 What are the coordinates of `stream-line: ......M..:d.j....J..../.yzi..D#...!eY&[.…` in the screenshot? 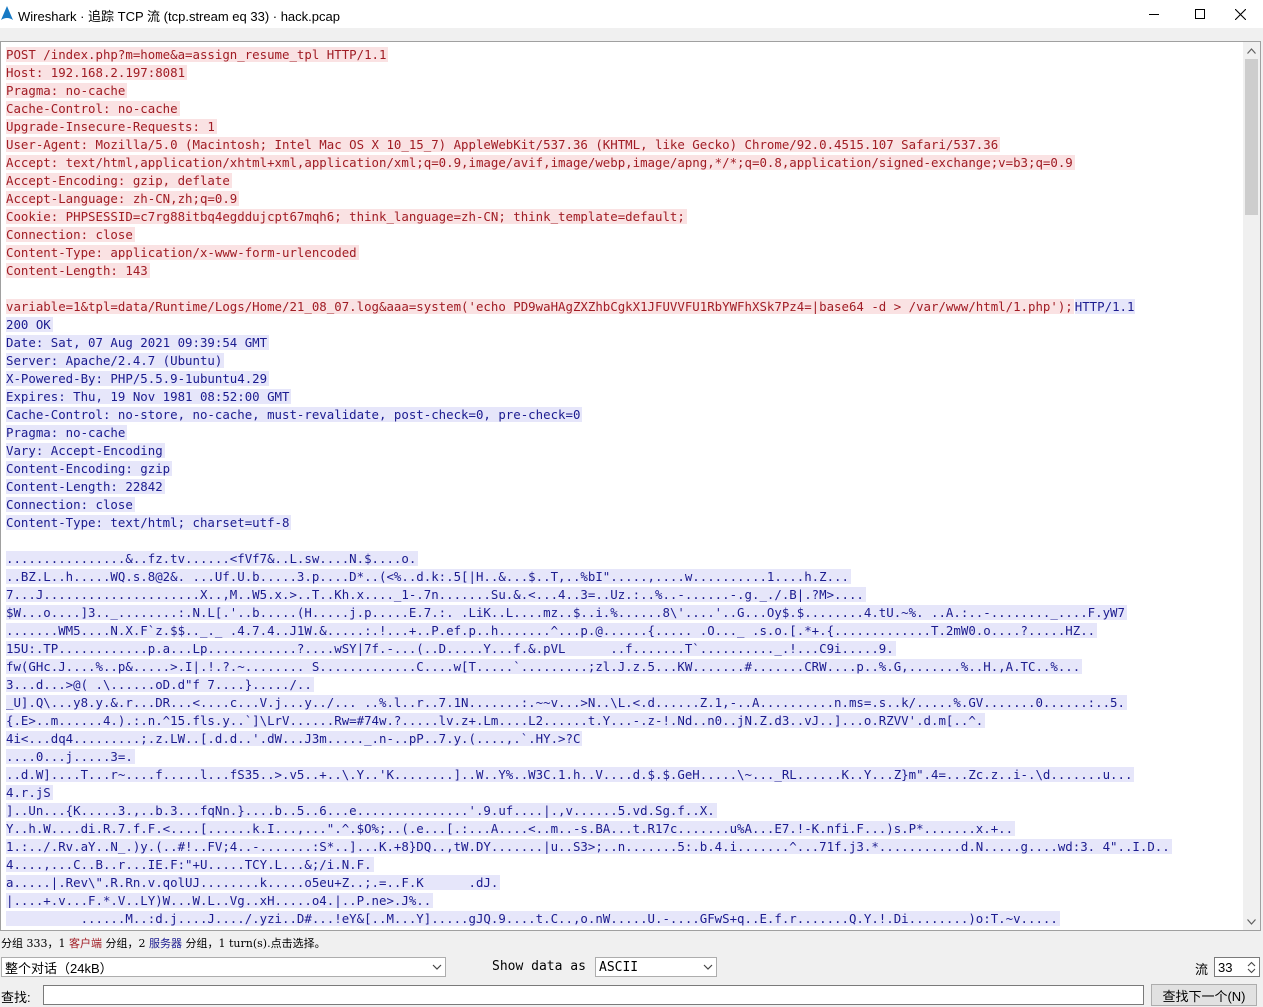 It's located at (622, 918).